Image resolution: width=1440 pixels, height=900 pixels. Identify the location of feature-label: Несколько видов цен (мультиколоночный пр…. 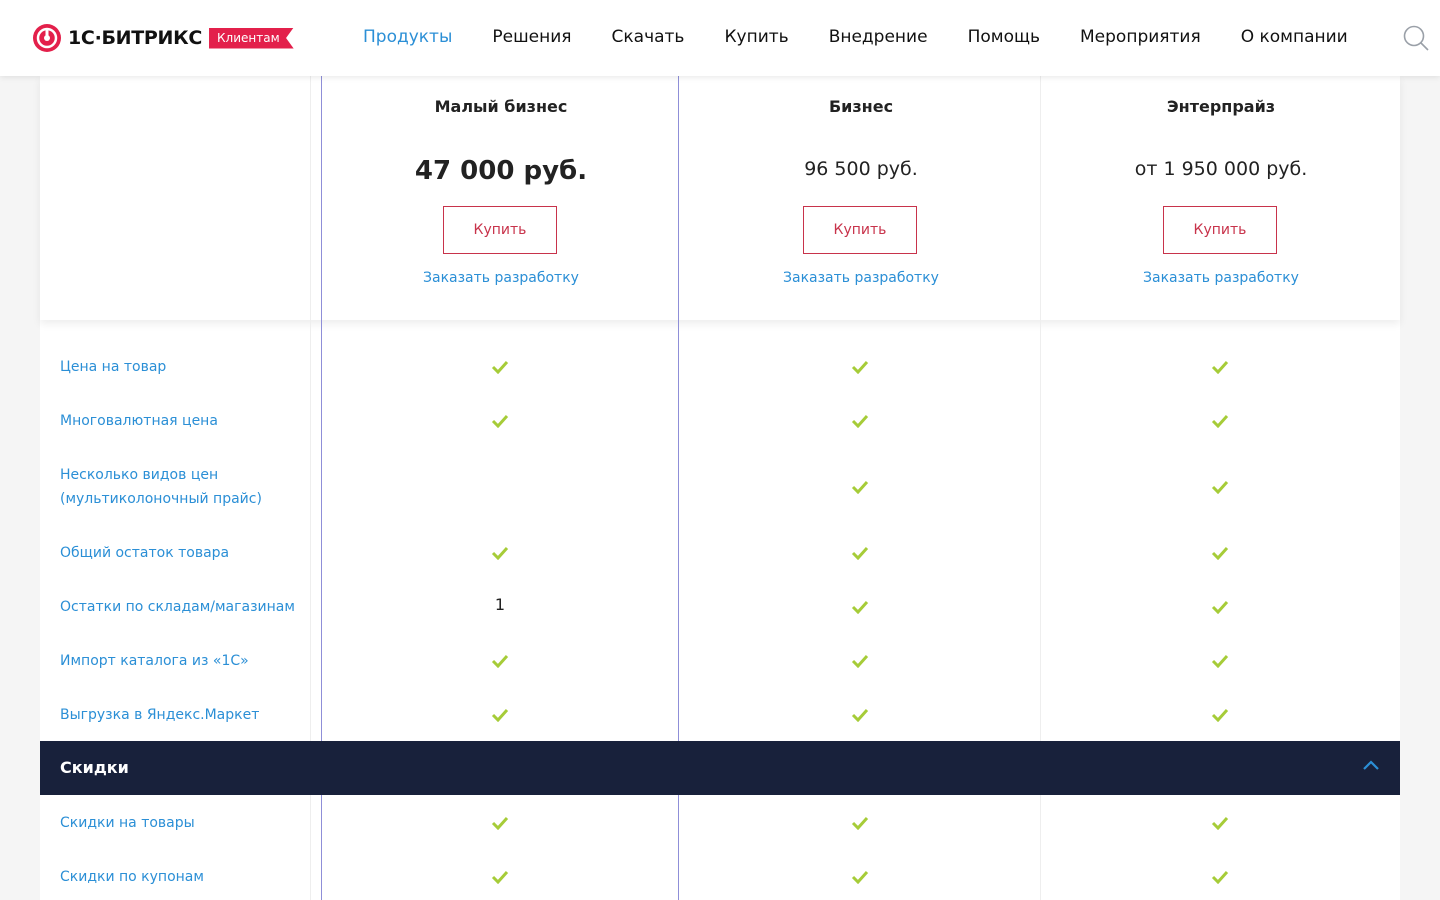
(182, 487).